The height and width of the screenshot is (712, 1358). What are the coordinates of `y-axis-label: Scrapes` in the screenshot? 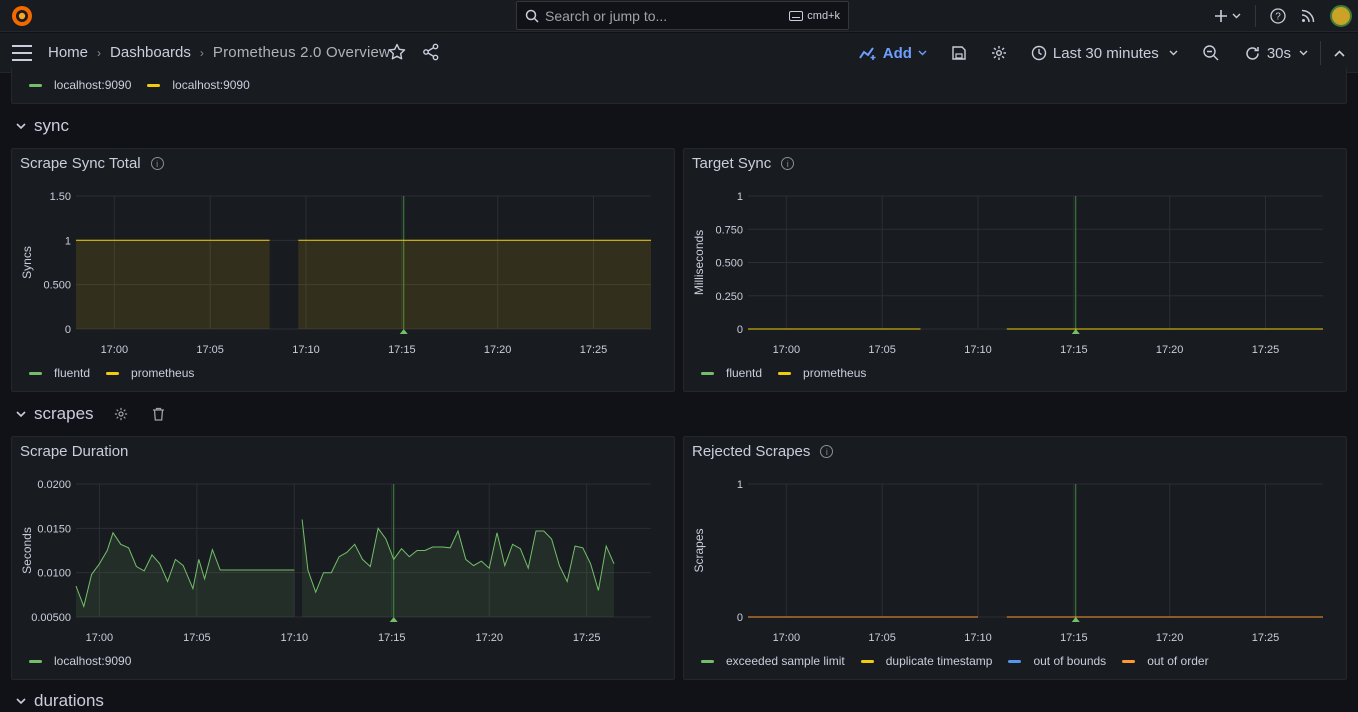 It's located at (699, 550).